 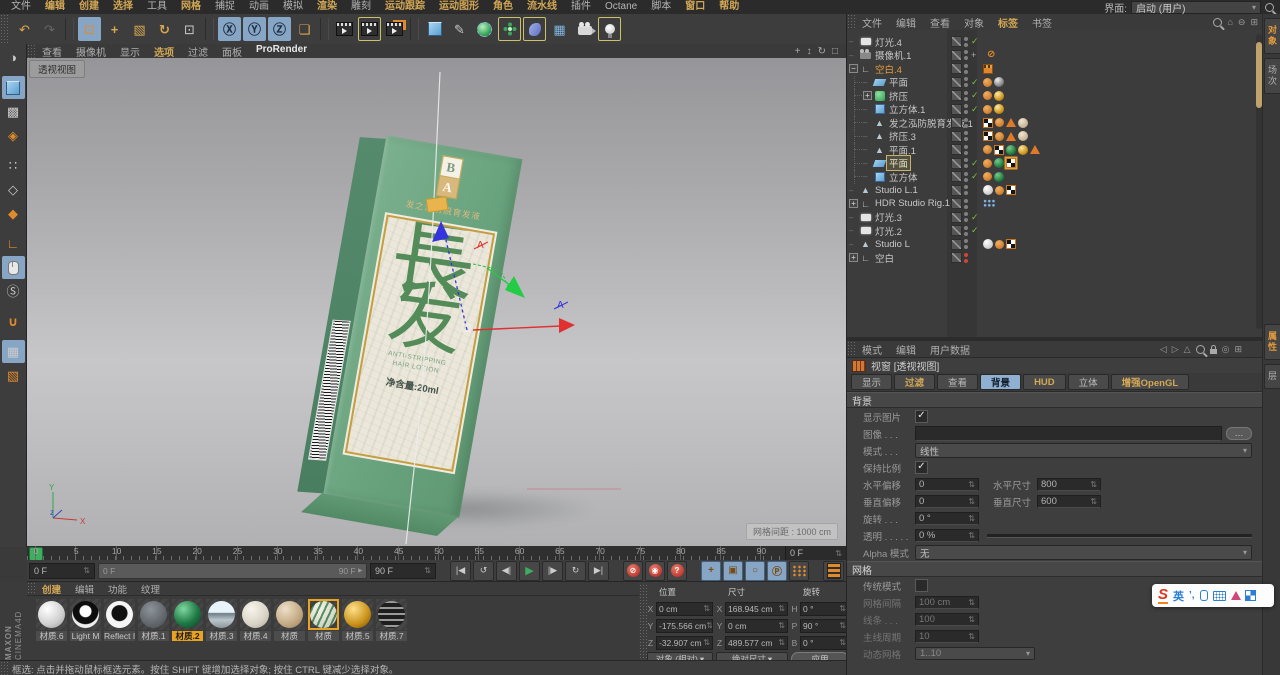 I want to click on menu-渲染: 渲染, so click(x=327, y=7).